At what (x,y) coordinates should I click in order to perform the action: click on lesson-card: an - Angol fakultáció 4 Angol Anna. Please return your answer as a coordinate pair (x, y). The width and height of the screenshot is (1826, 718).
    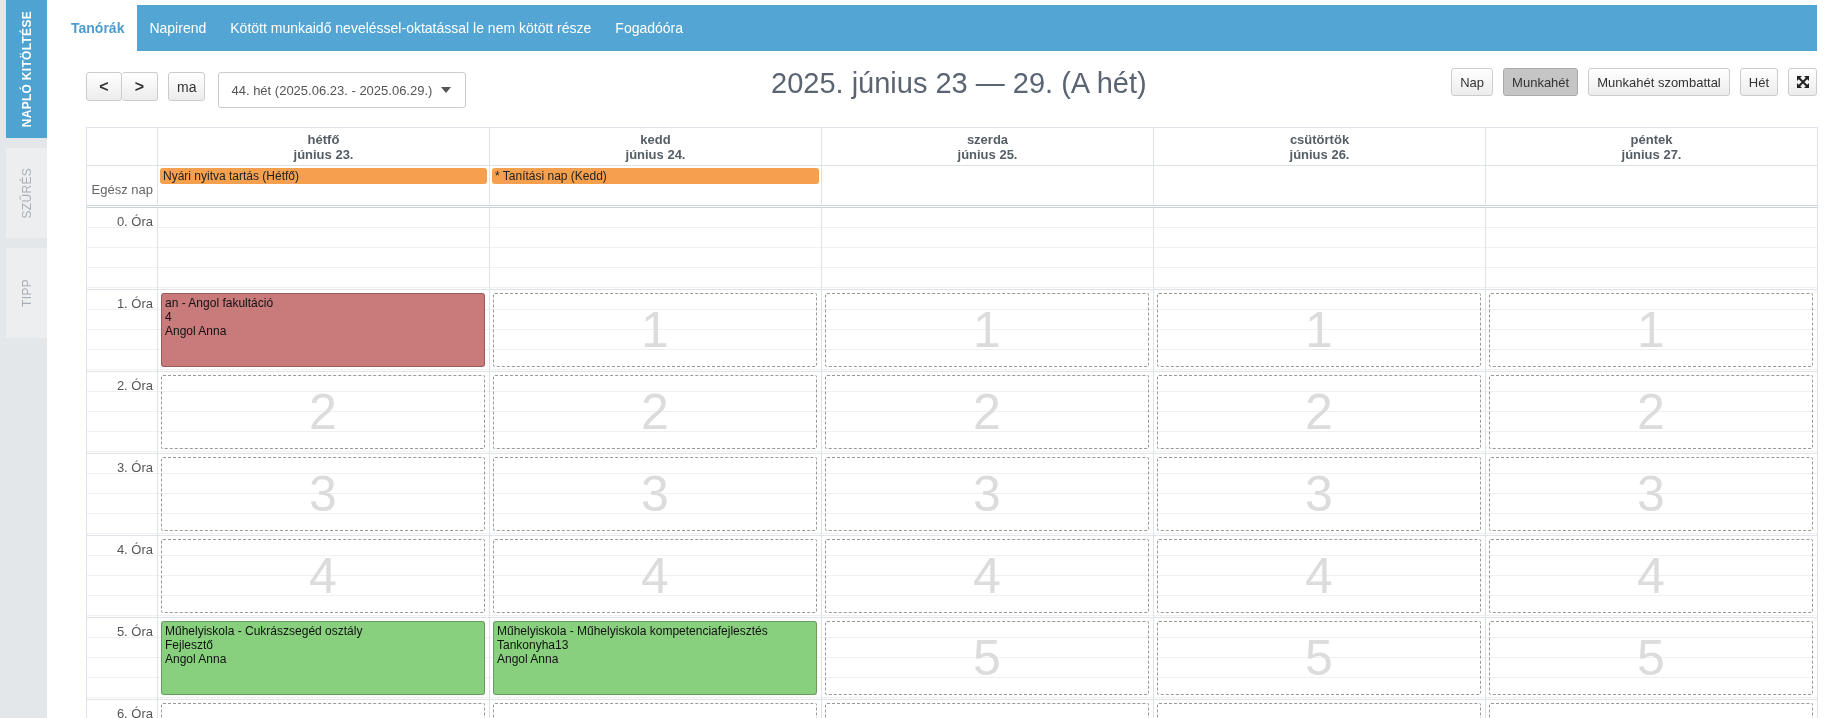
    Looking at the image, I should click on (323, 330).